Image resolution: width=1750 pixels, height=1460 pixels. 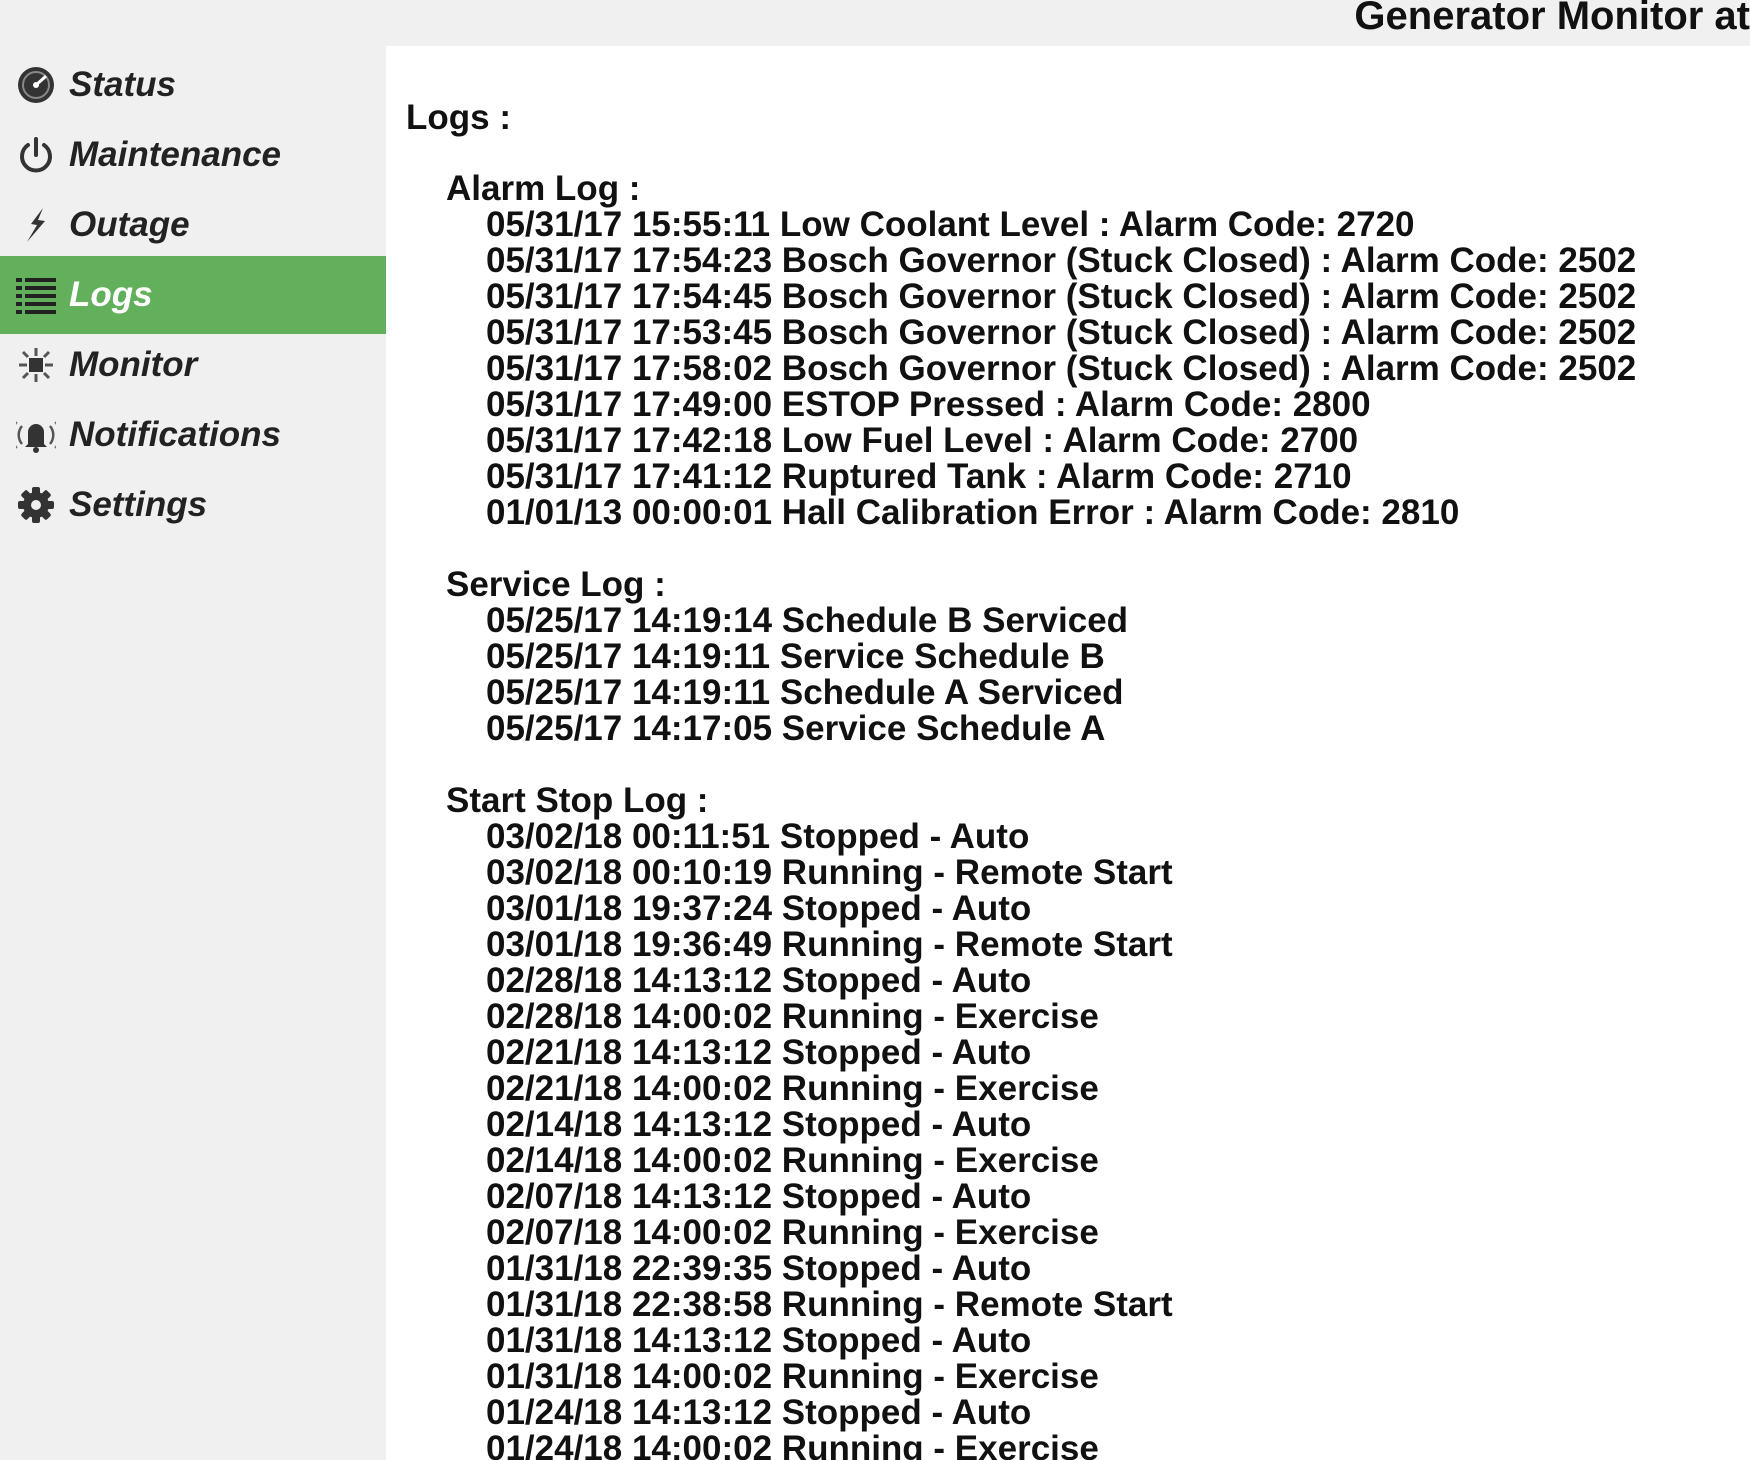 I want to click on gear-icon, so click(x=36, y=505).